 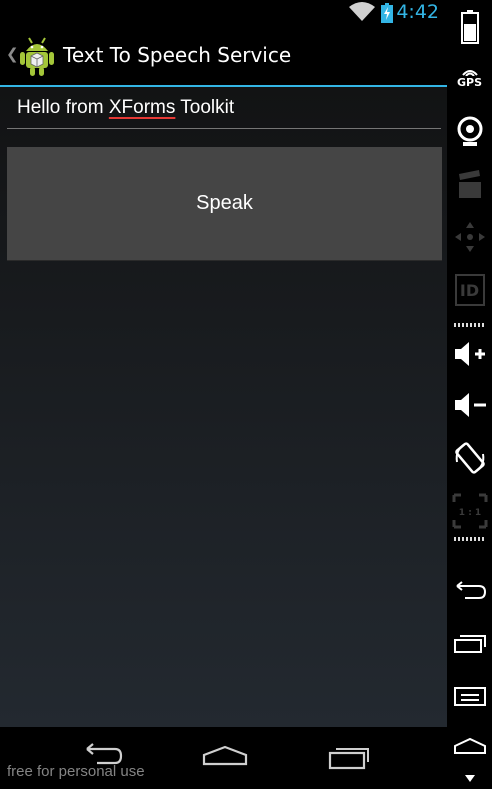 I want to click on status-bar: 4:42, so click(x=223, y=12).